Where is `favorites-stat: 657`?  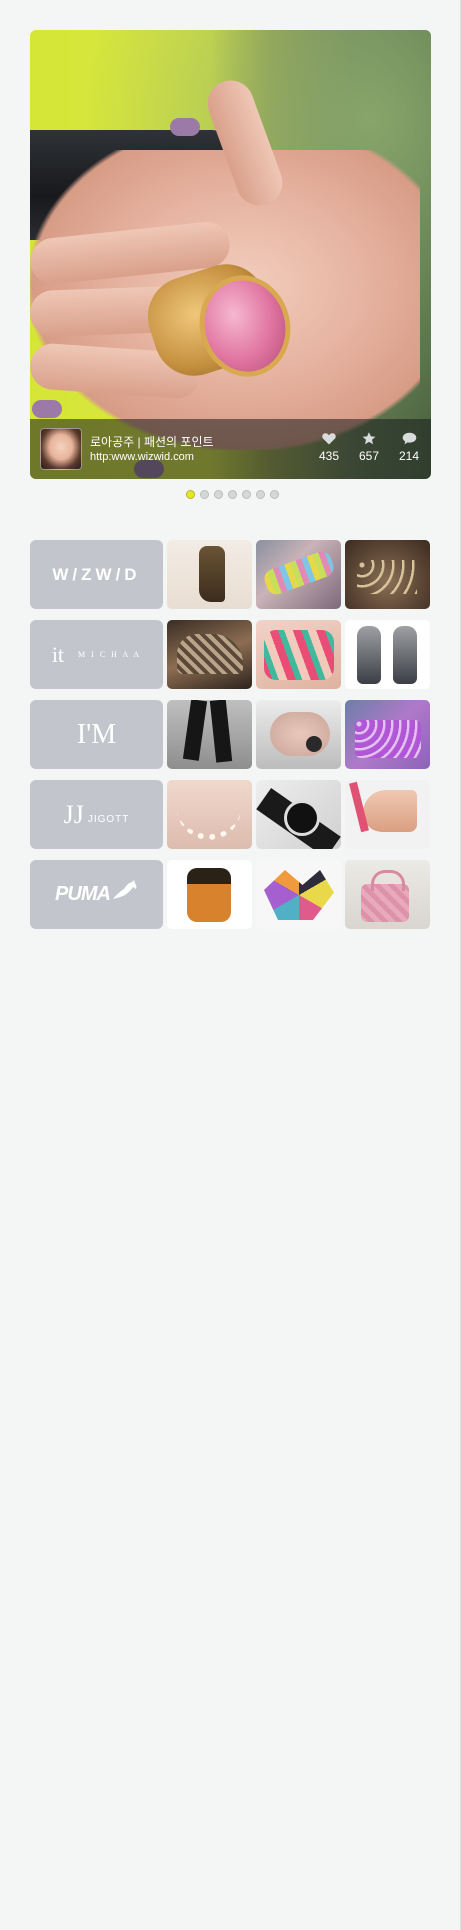
favorites-stat: 657 is located at coordinates (369, 448).